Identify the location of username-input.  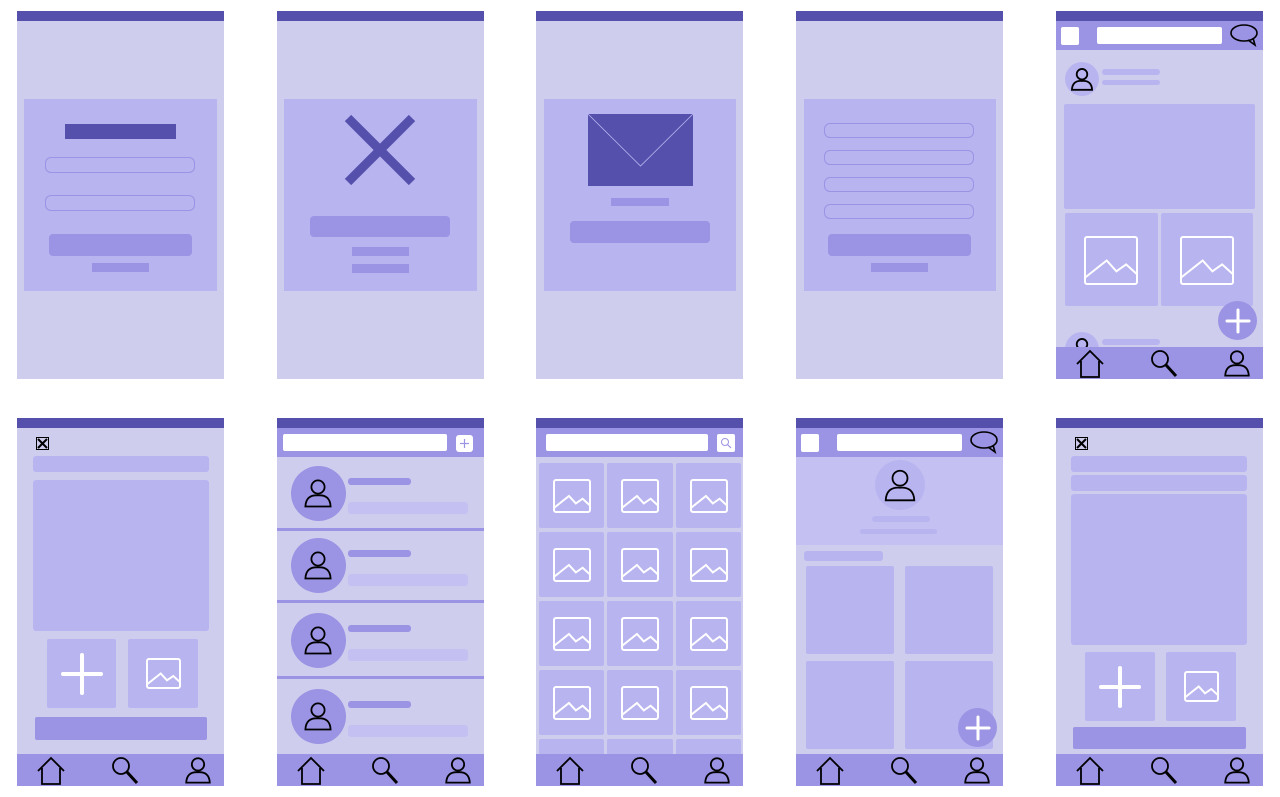
(120, 165).